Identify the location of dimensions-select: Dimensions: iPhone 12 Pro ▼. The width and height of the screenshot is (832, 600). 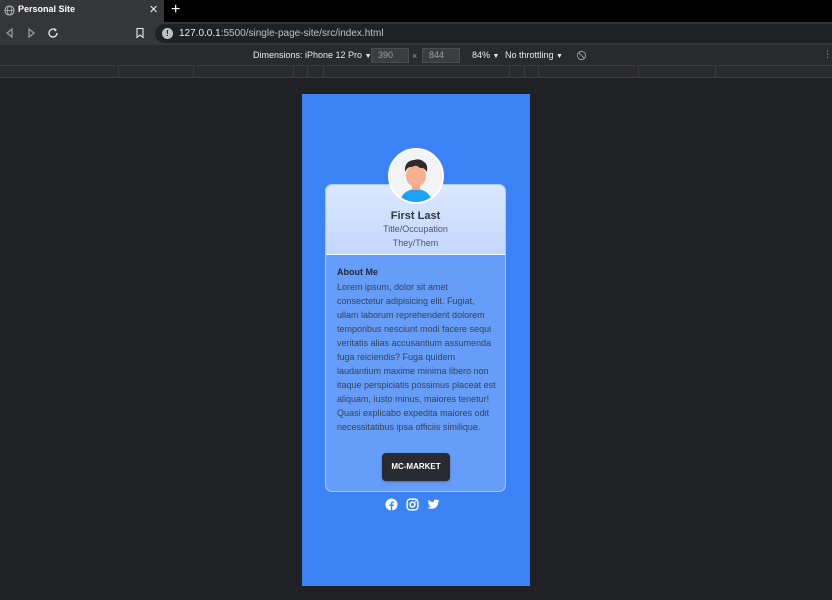
(312, 55).